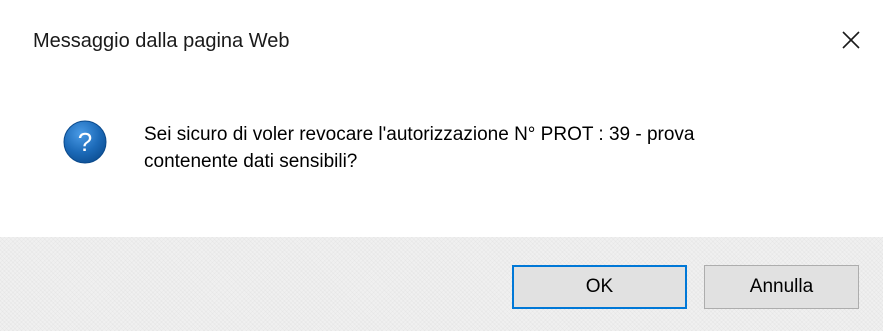  I want to click on question-icon-glyph: ?, so click(85, 142).